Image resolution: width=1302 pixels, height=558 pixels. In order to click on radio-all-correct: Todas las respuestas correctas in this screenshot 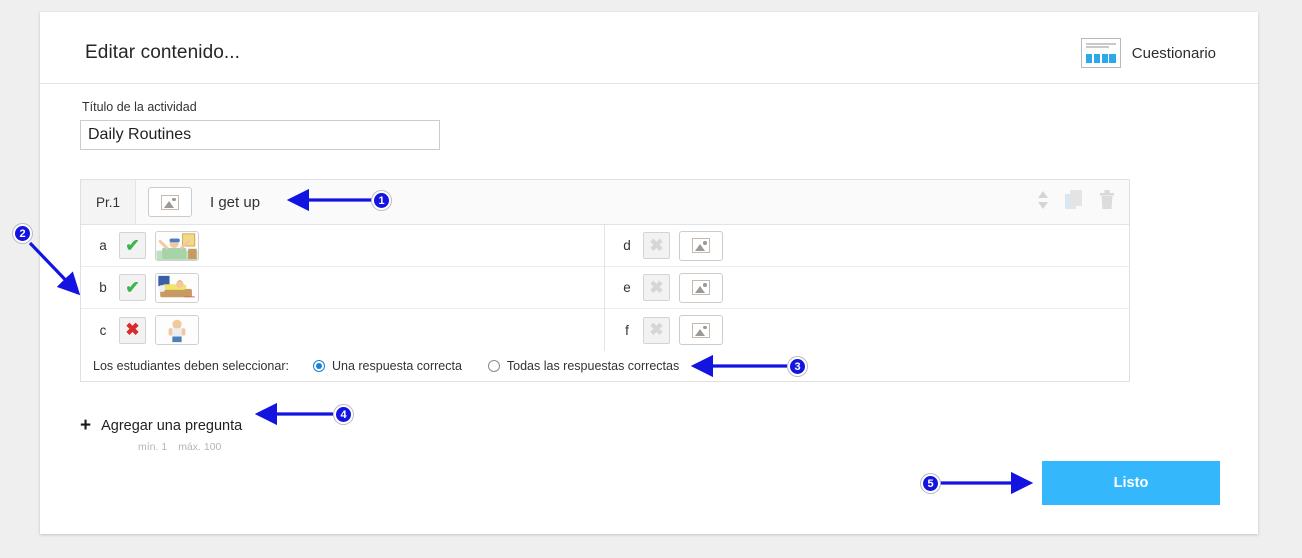, I will do `click(583, 366)`.